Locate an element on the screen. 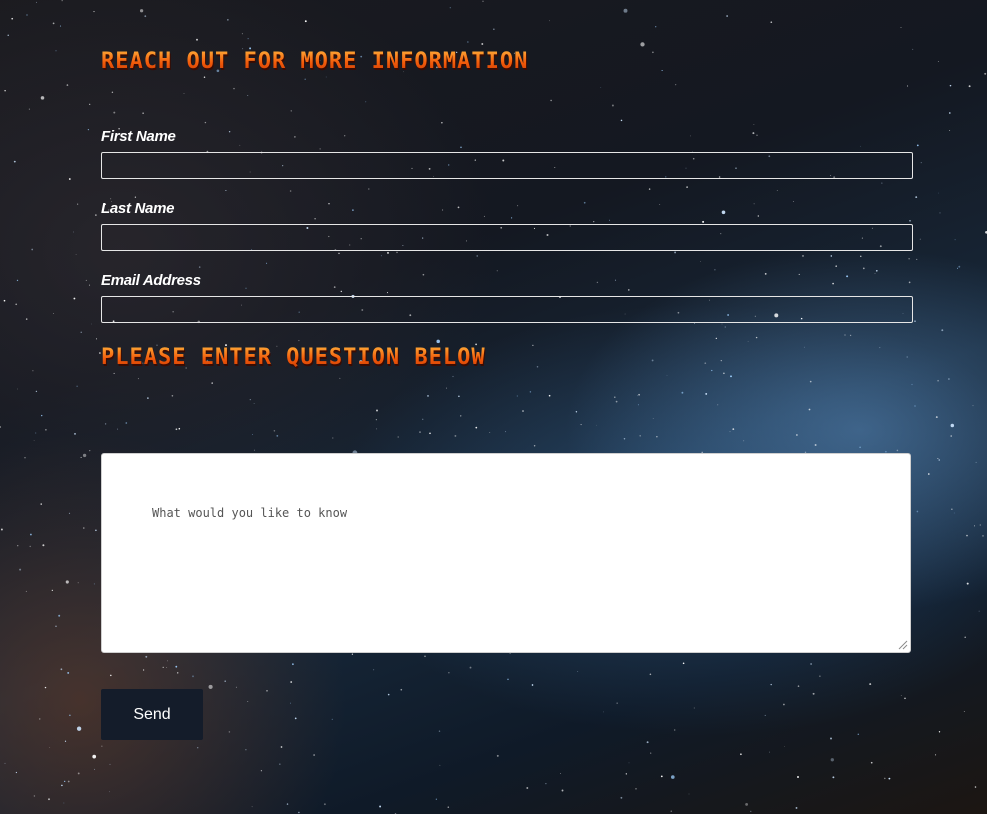 The image size is (987, 814). question-heading: Please Enter Question Below is located at coordinates (293, 357).